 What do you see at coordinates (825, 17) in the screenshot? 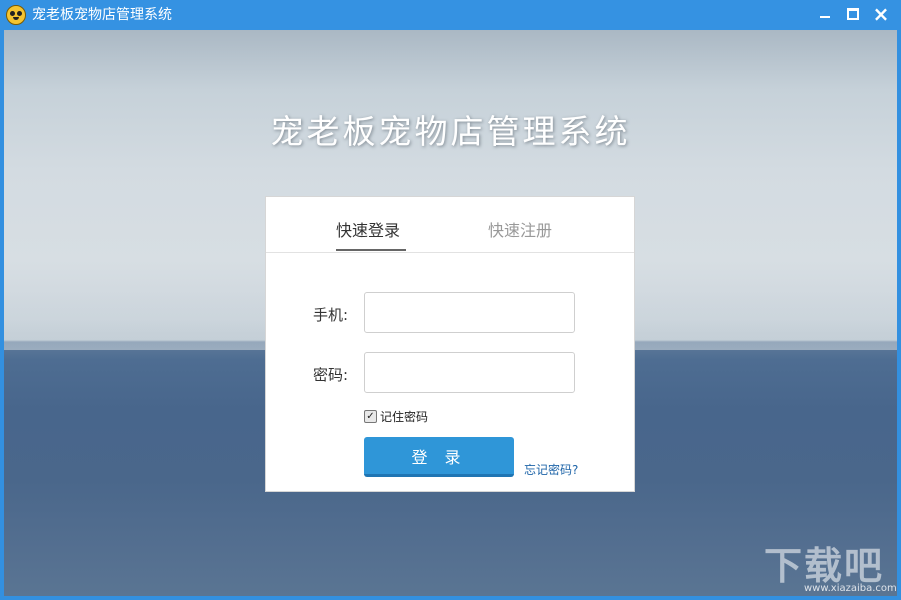
I see `minimize-icon` at bounding box center [825, 17].